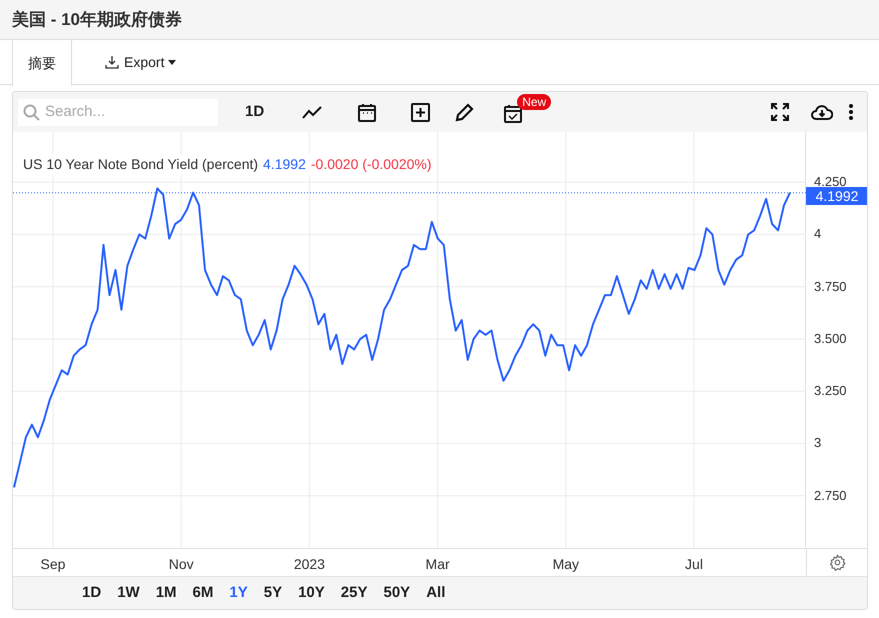 The width and height of the screenshot is (879, 618). Describe the element at coordinates (172, 62) in the screenshot. I see `caret-icon` at that location.